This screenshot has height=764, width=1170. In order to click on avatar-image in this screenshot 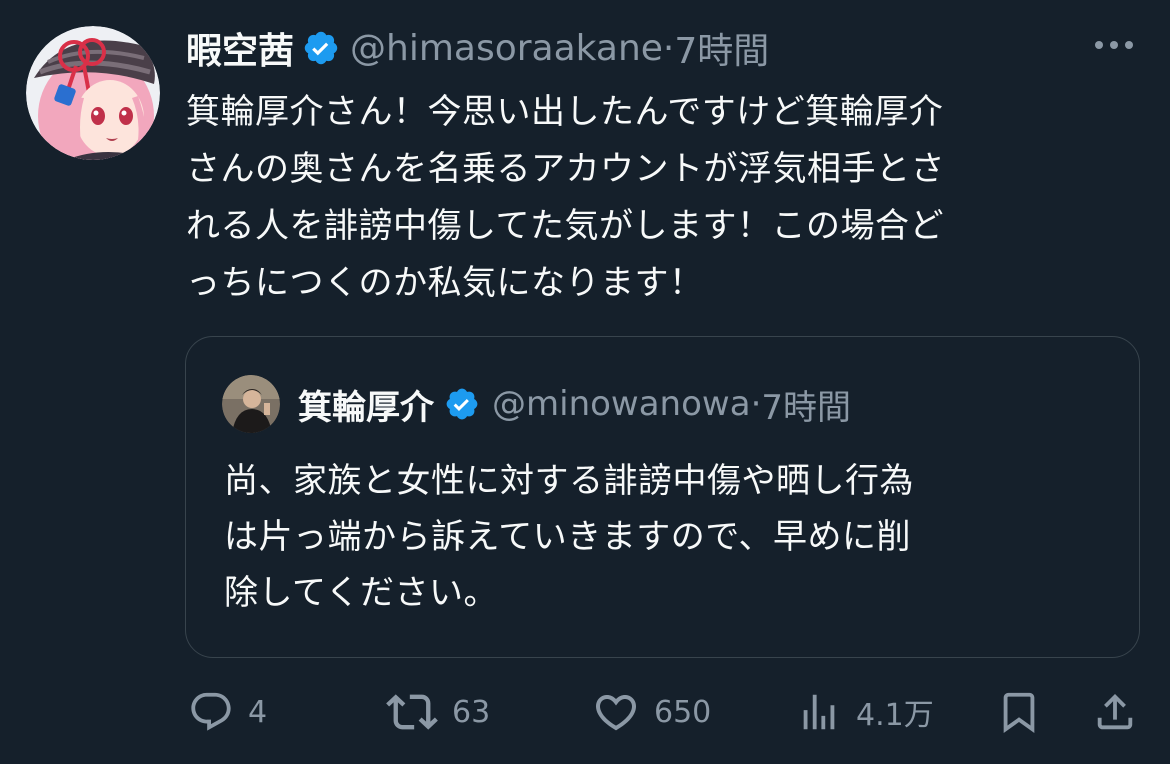, I will do `click(93, 93)`.